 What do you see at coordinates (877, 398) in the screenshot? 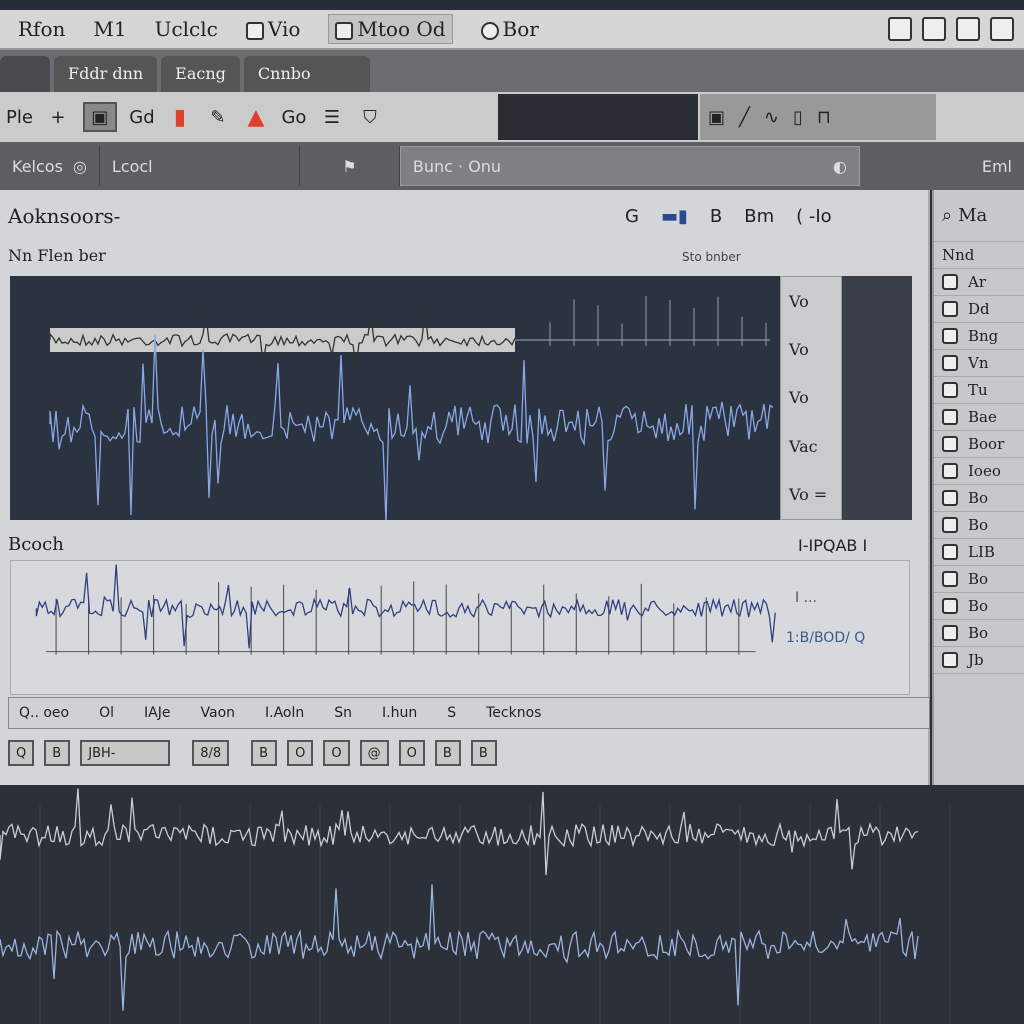
I see `waveform-side-panel` at bounding box center [877, 398].